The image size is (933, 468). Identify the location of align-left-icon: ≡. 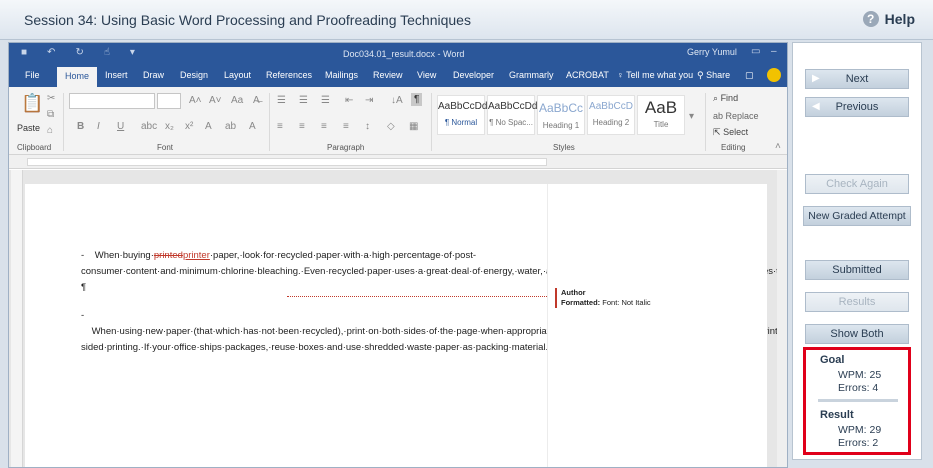
(280, 126).